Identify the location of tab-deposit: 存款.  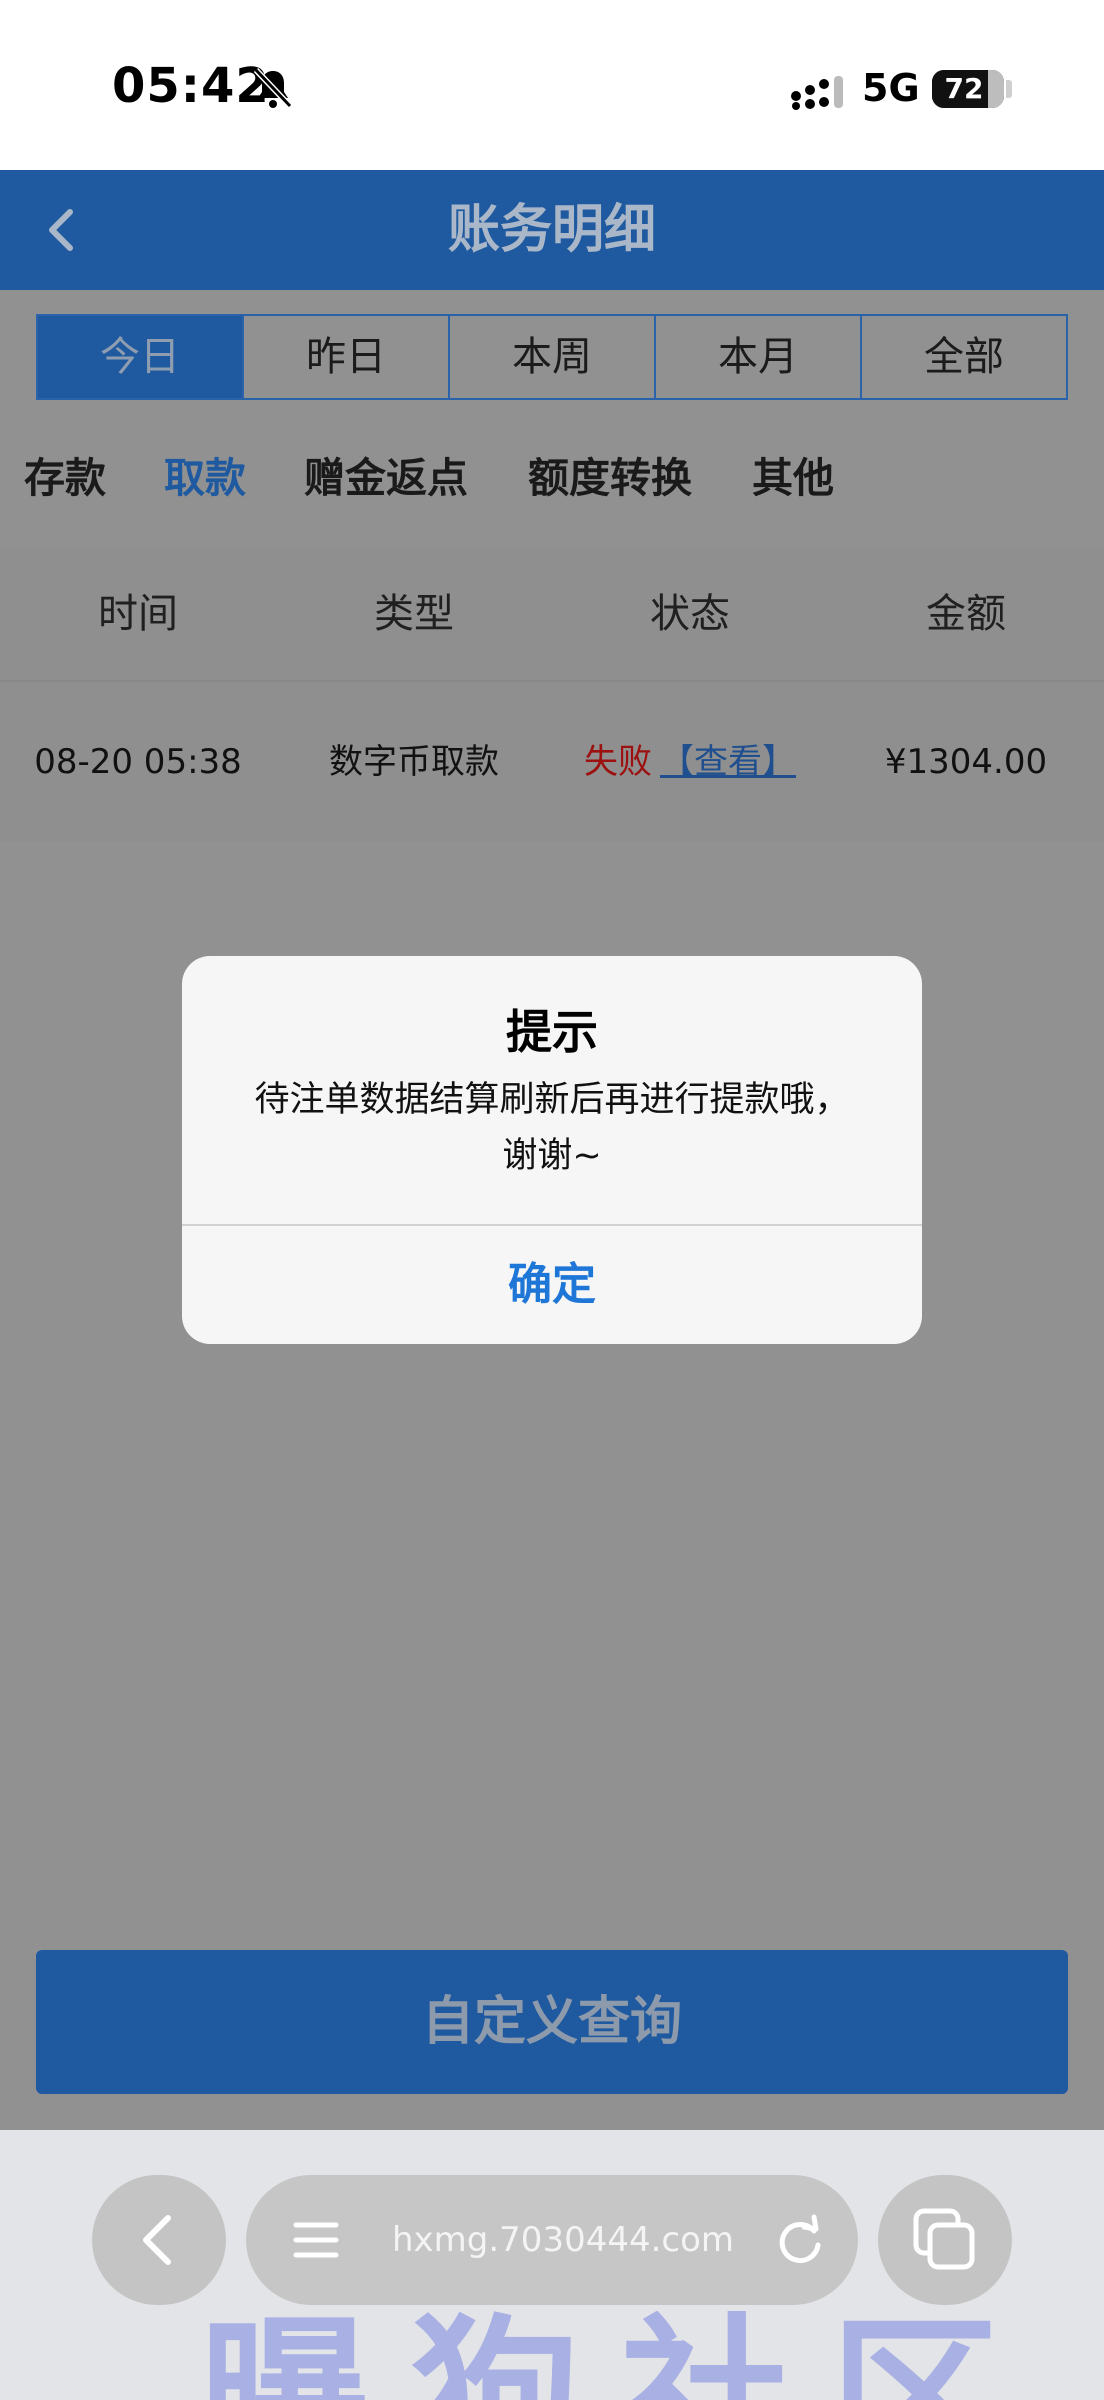
(65, 478).